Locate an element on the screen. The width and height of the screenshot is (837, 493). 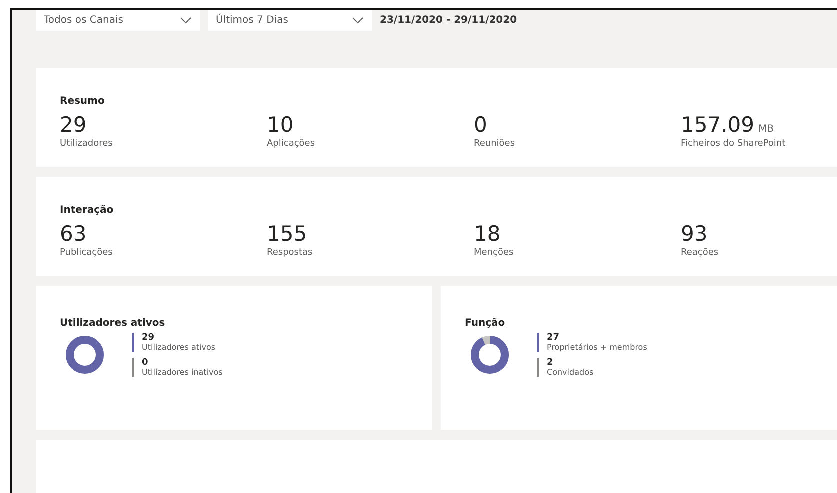
legend-value: 0 is located at coordinates (146, 363).